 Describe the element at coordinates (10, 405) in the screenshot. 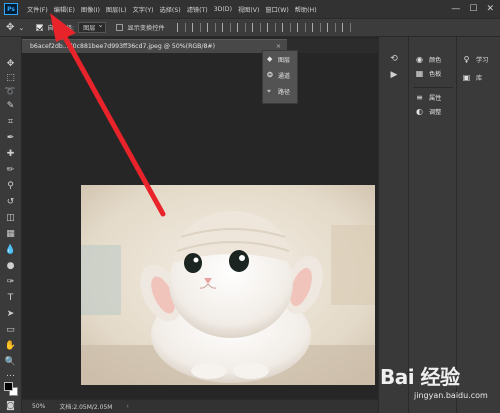

I see `quick-mask-icon: ◙` at that location.